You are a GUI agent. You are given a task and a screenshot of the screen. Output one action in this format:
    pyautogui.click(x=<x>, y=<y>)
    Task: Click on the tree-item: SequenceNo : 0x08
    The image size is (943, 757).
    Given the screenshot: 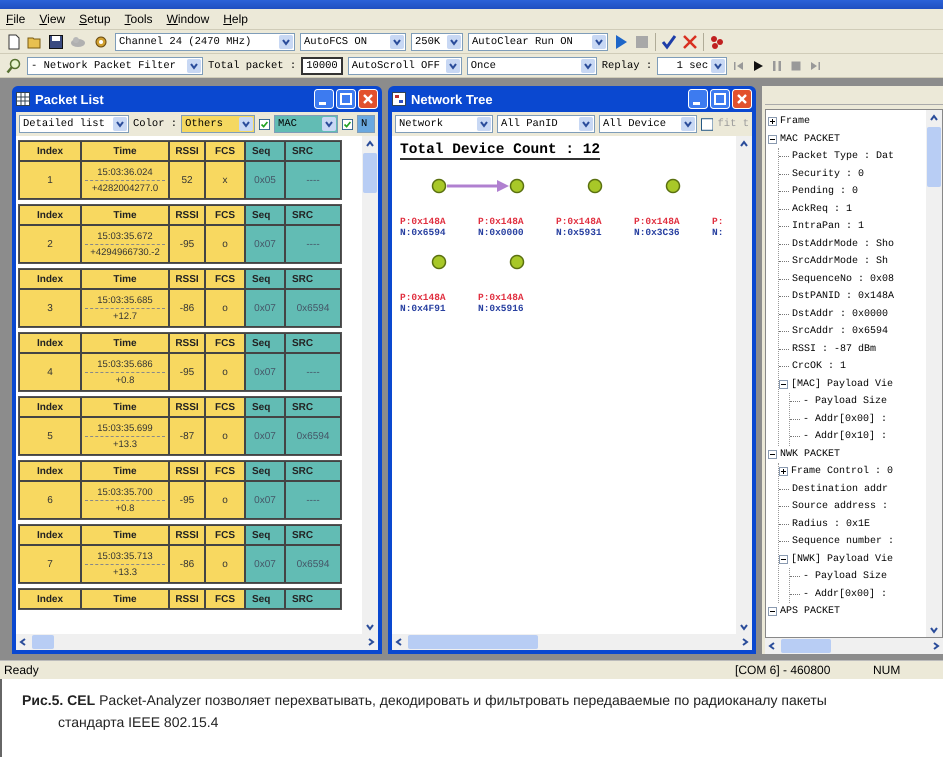 What is the action you would take?
    pyautogui.click(x=843, y=279)
    